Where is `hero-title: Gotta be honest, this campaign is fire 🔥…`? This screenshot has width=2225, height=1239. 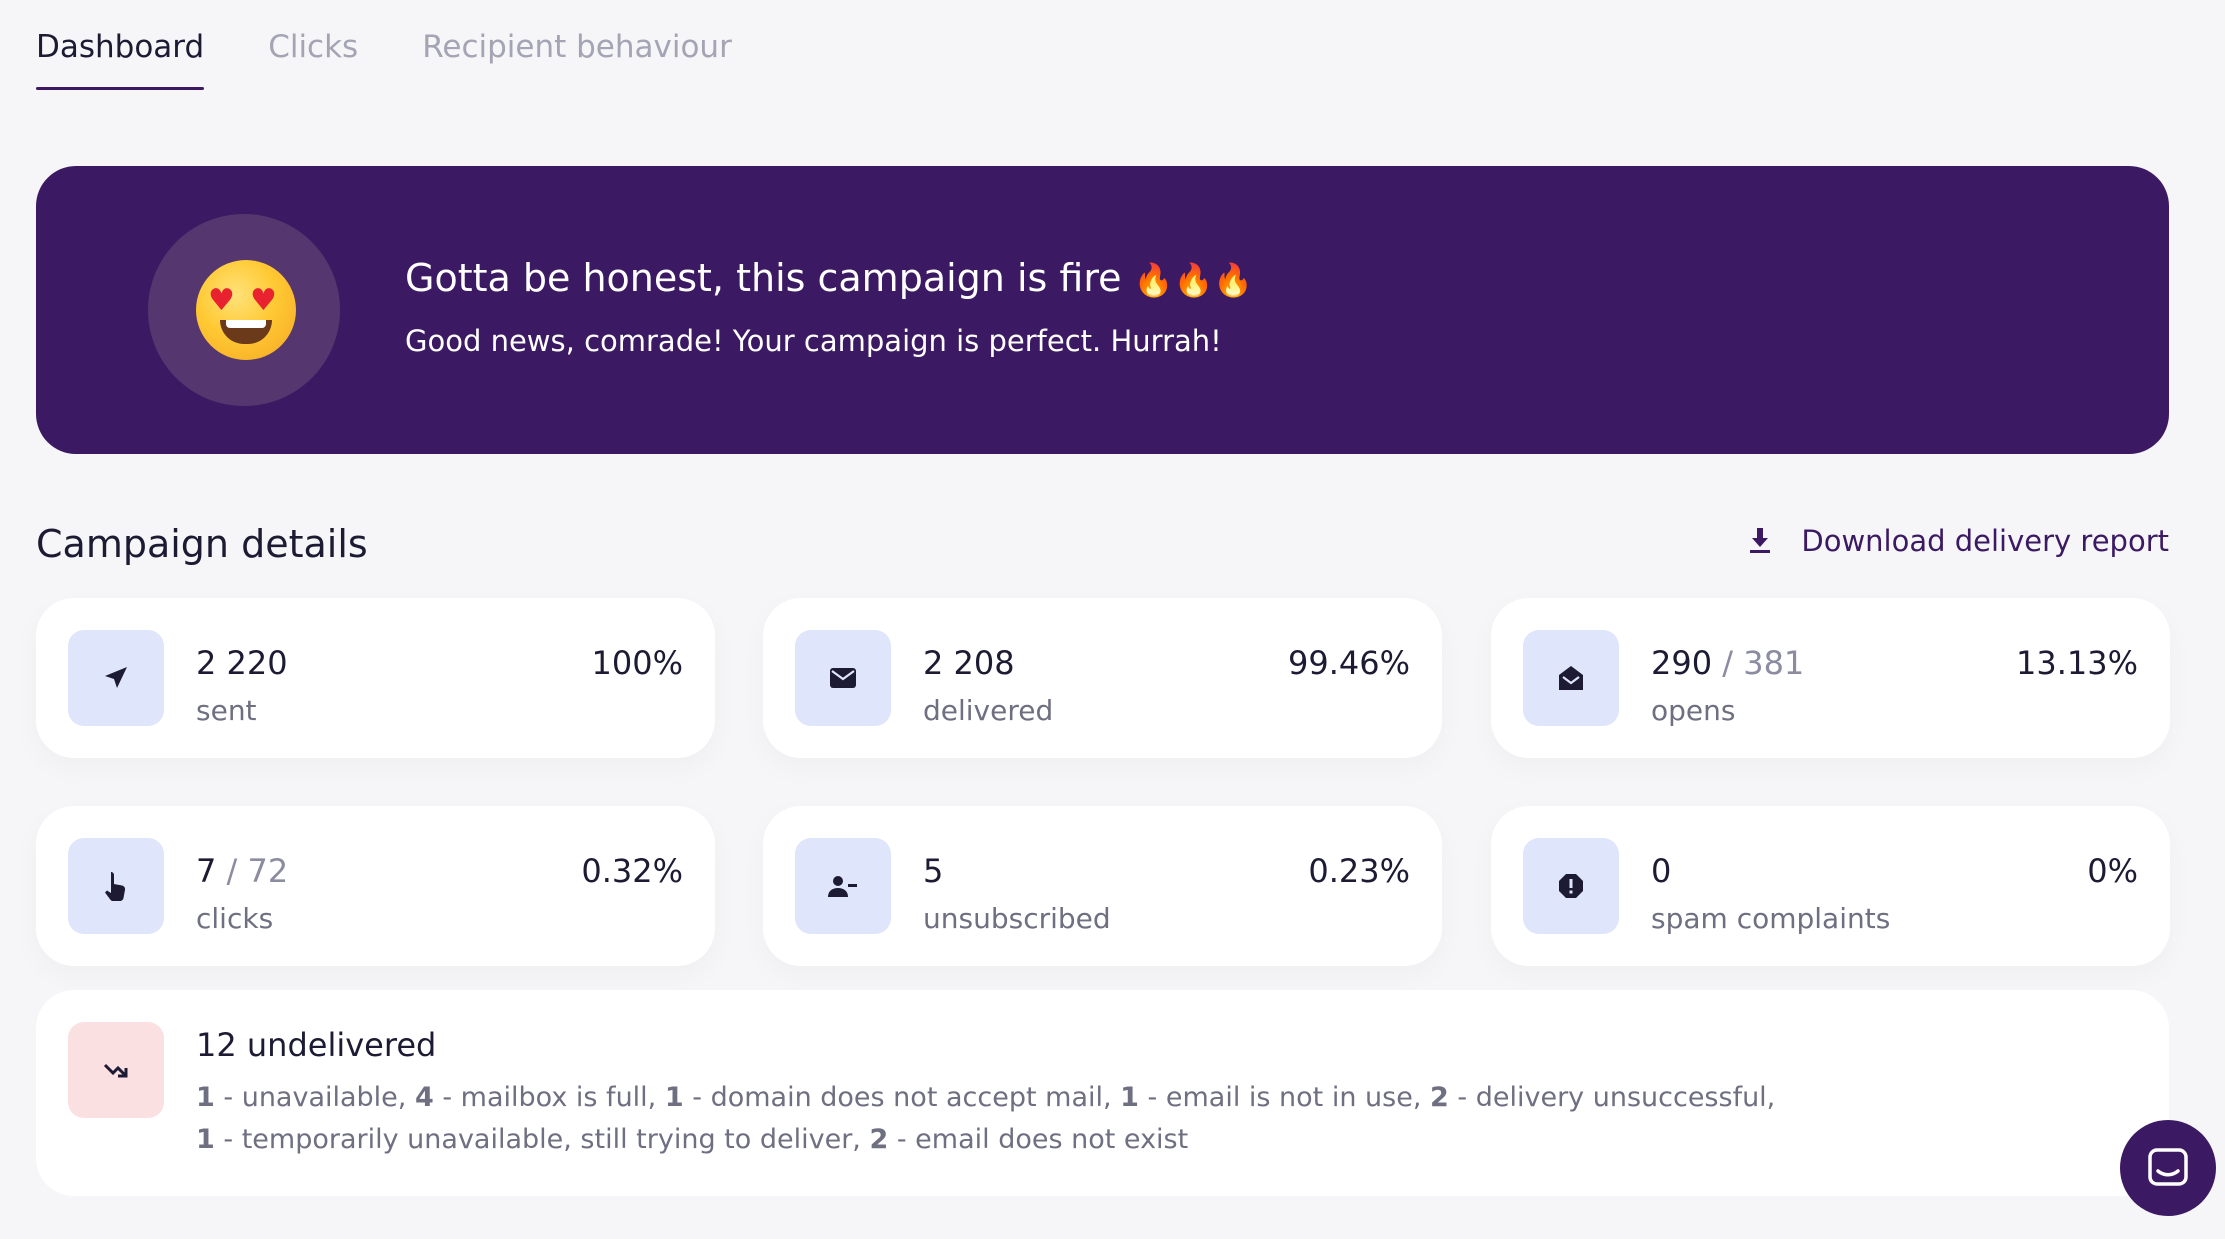
hero-title: Gotta be honest, this campaign is fire 🔥… is located at coordinates (829, 278).